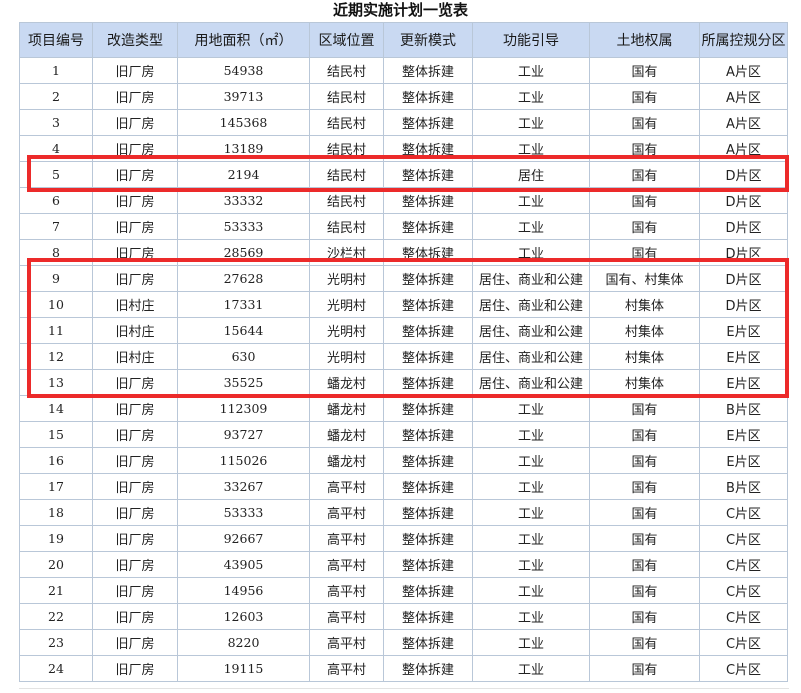 The width and height of the screenshot is (801, 693). I want to click on header-col-ownership: 土地权属, so click(644, 40).